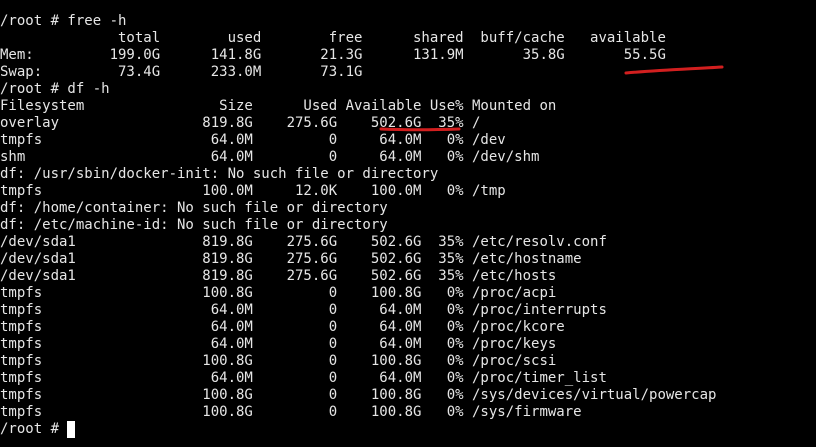 The image size is (816, 447). What do you see at coordinates (282, 327) in the screenshot?
I see `terminal-line: tmpfs 64.0M 0 64.0M 0% /proc/kcore` at bounding box center [282, 327].